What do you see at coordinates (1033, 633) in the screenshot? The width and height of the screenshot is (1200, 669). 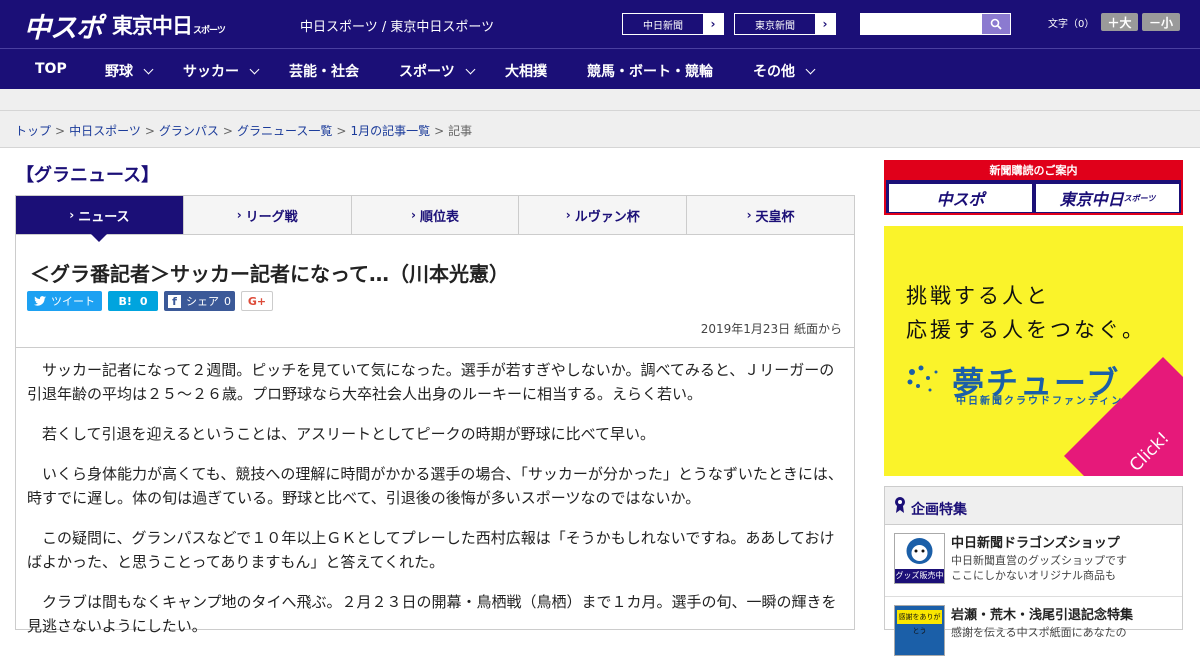 I see `feature-item: 感謝をありがとう 岩瀬・荒木・浅尾引退記念特集 感謝を伝える中スポ紙面にあなたの` at bounding box center [1033, 633].